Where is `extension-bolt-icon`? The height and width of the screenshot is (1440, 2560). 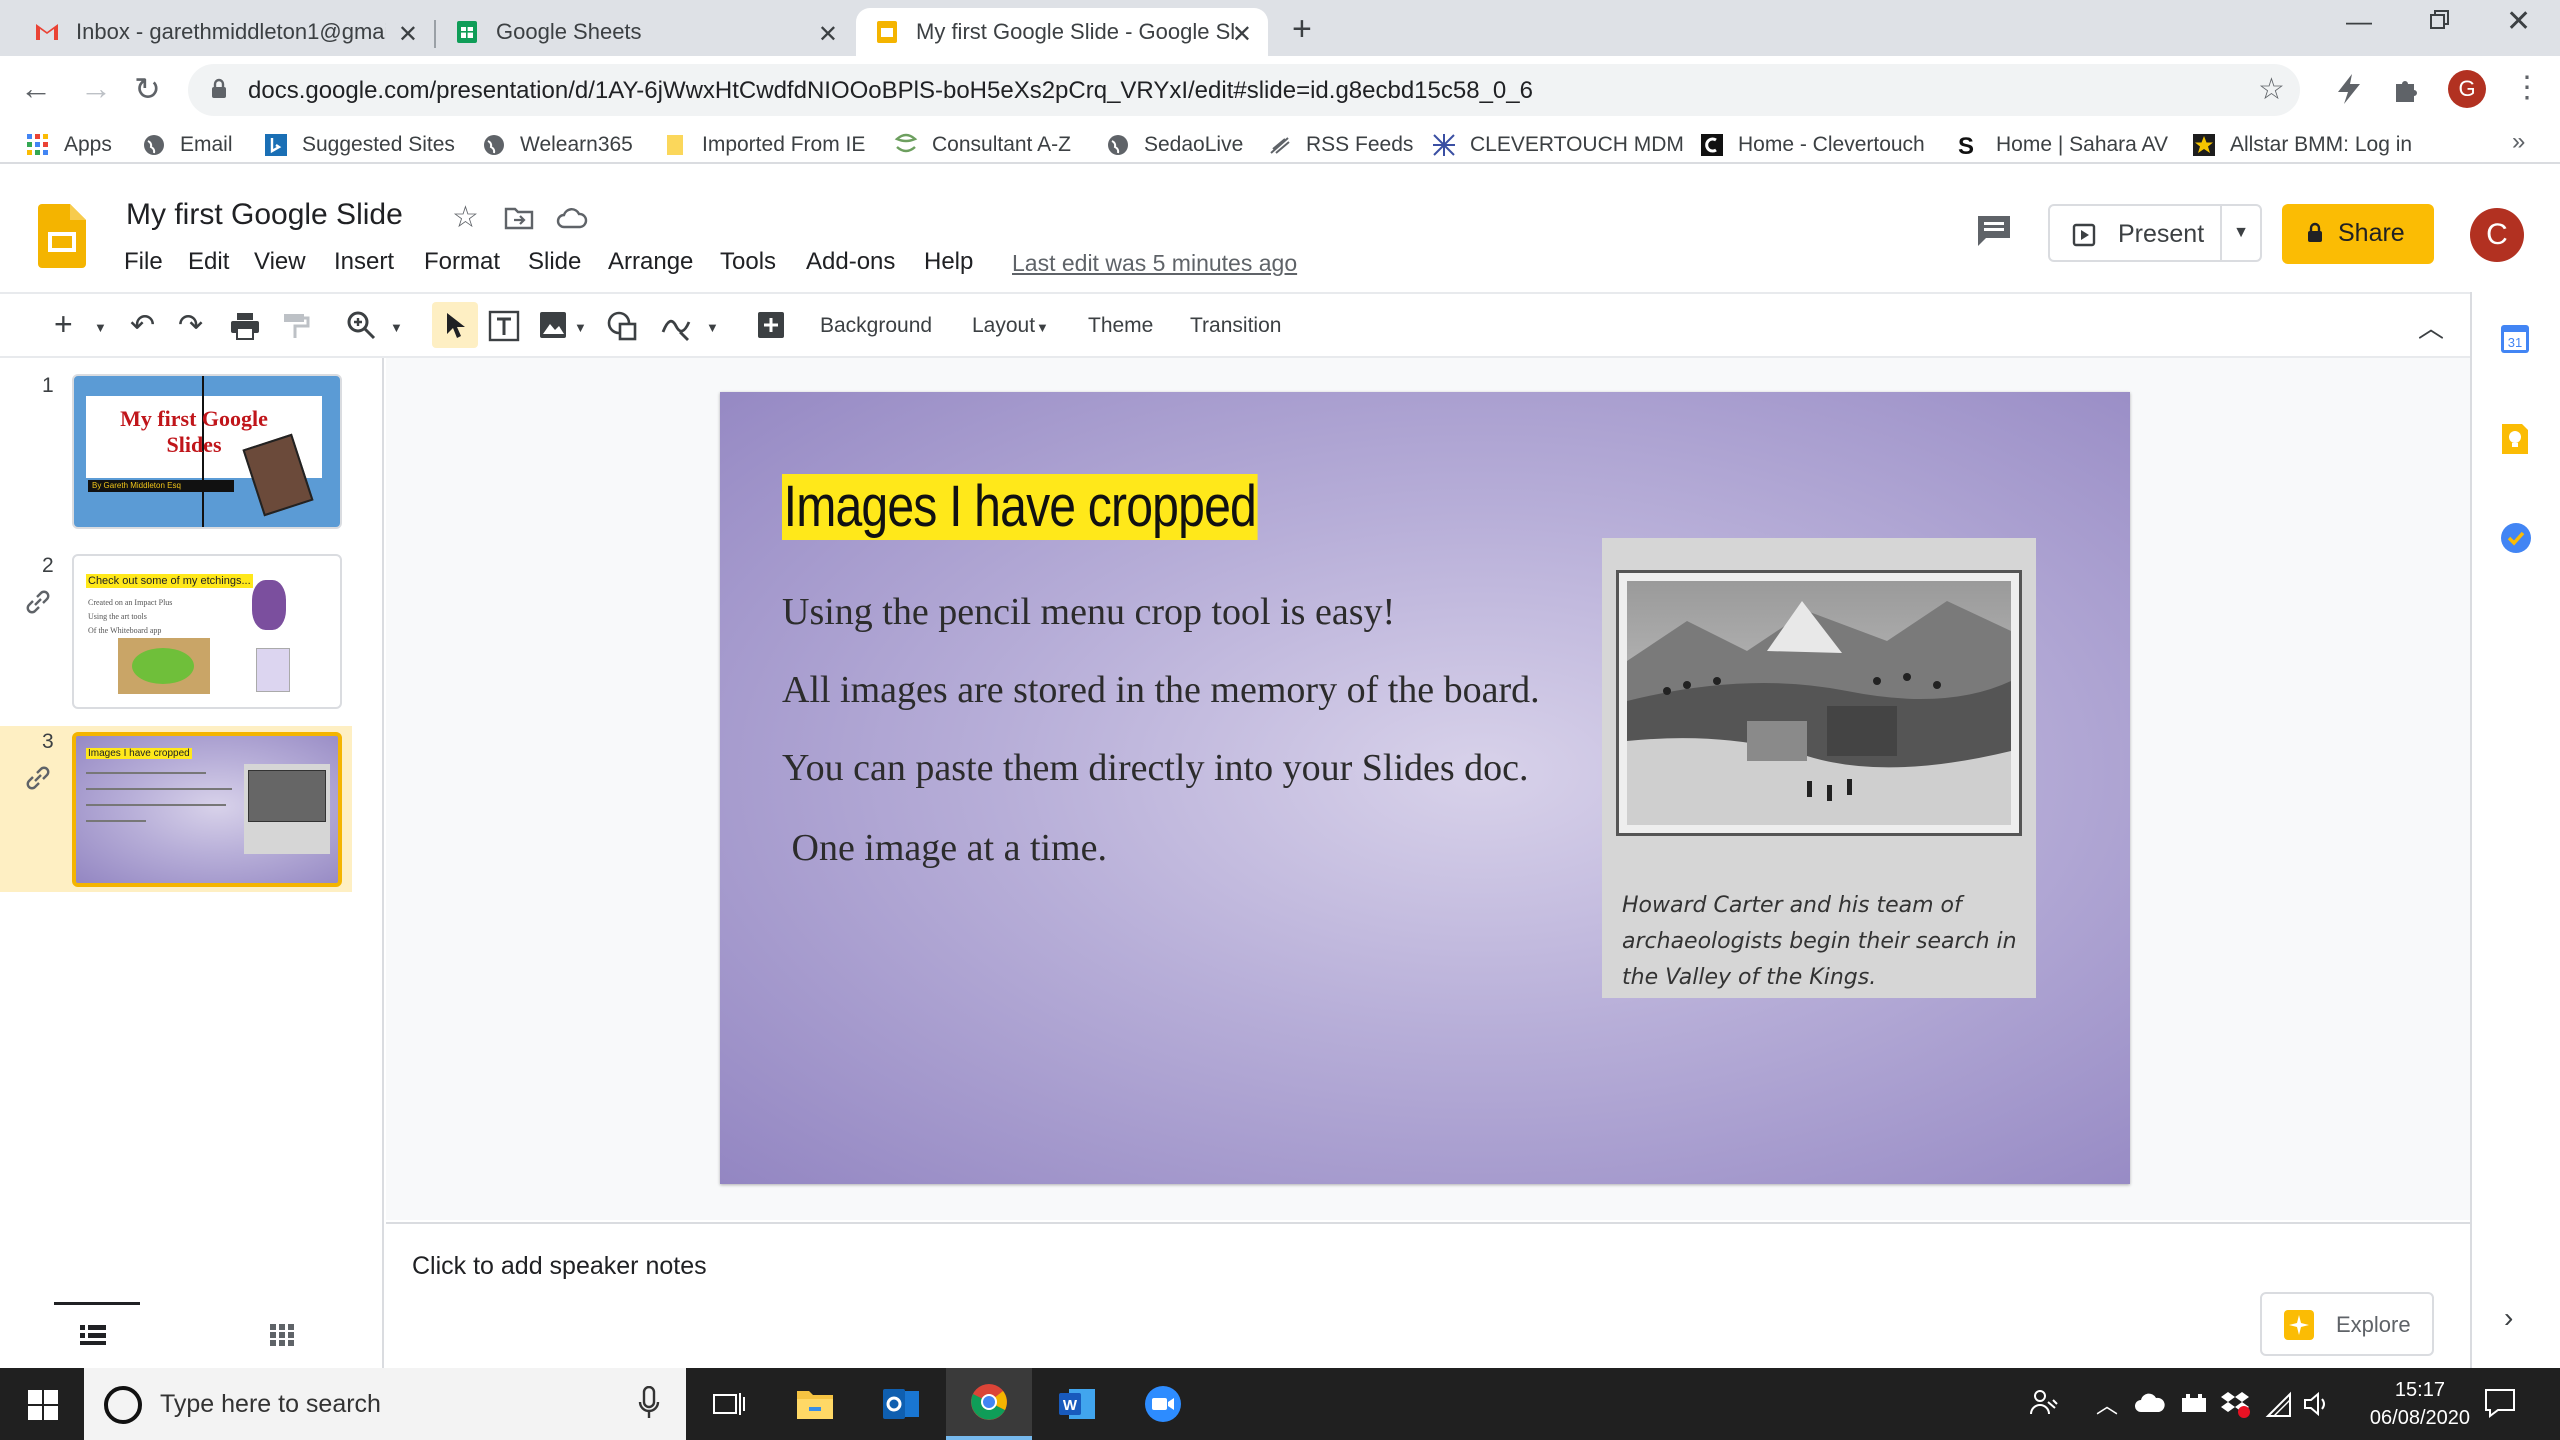 extension-bolt-icon is located at coordinates (2349, 89).